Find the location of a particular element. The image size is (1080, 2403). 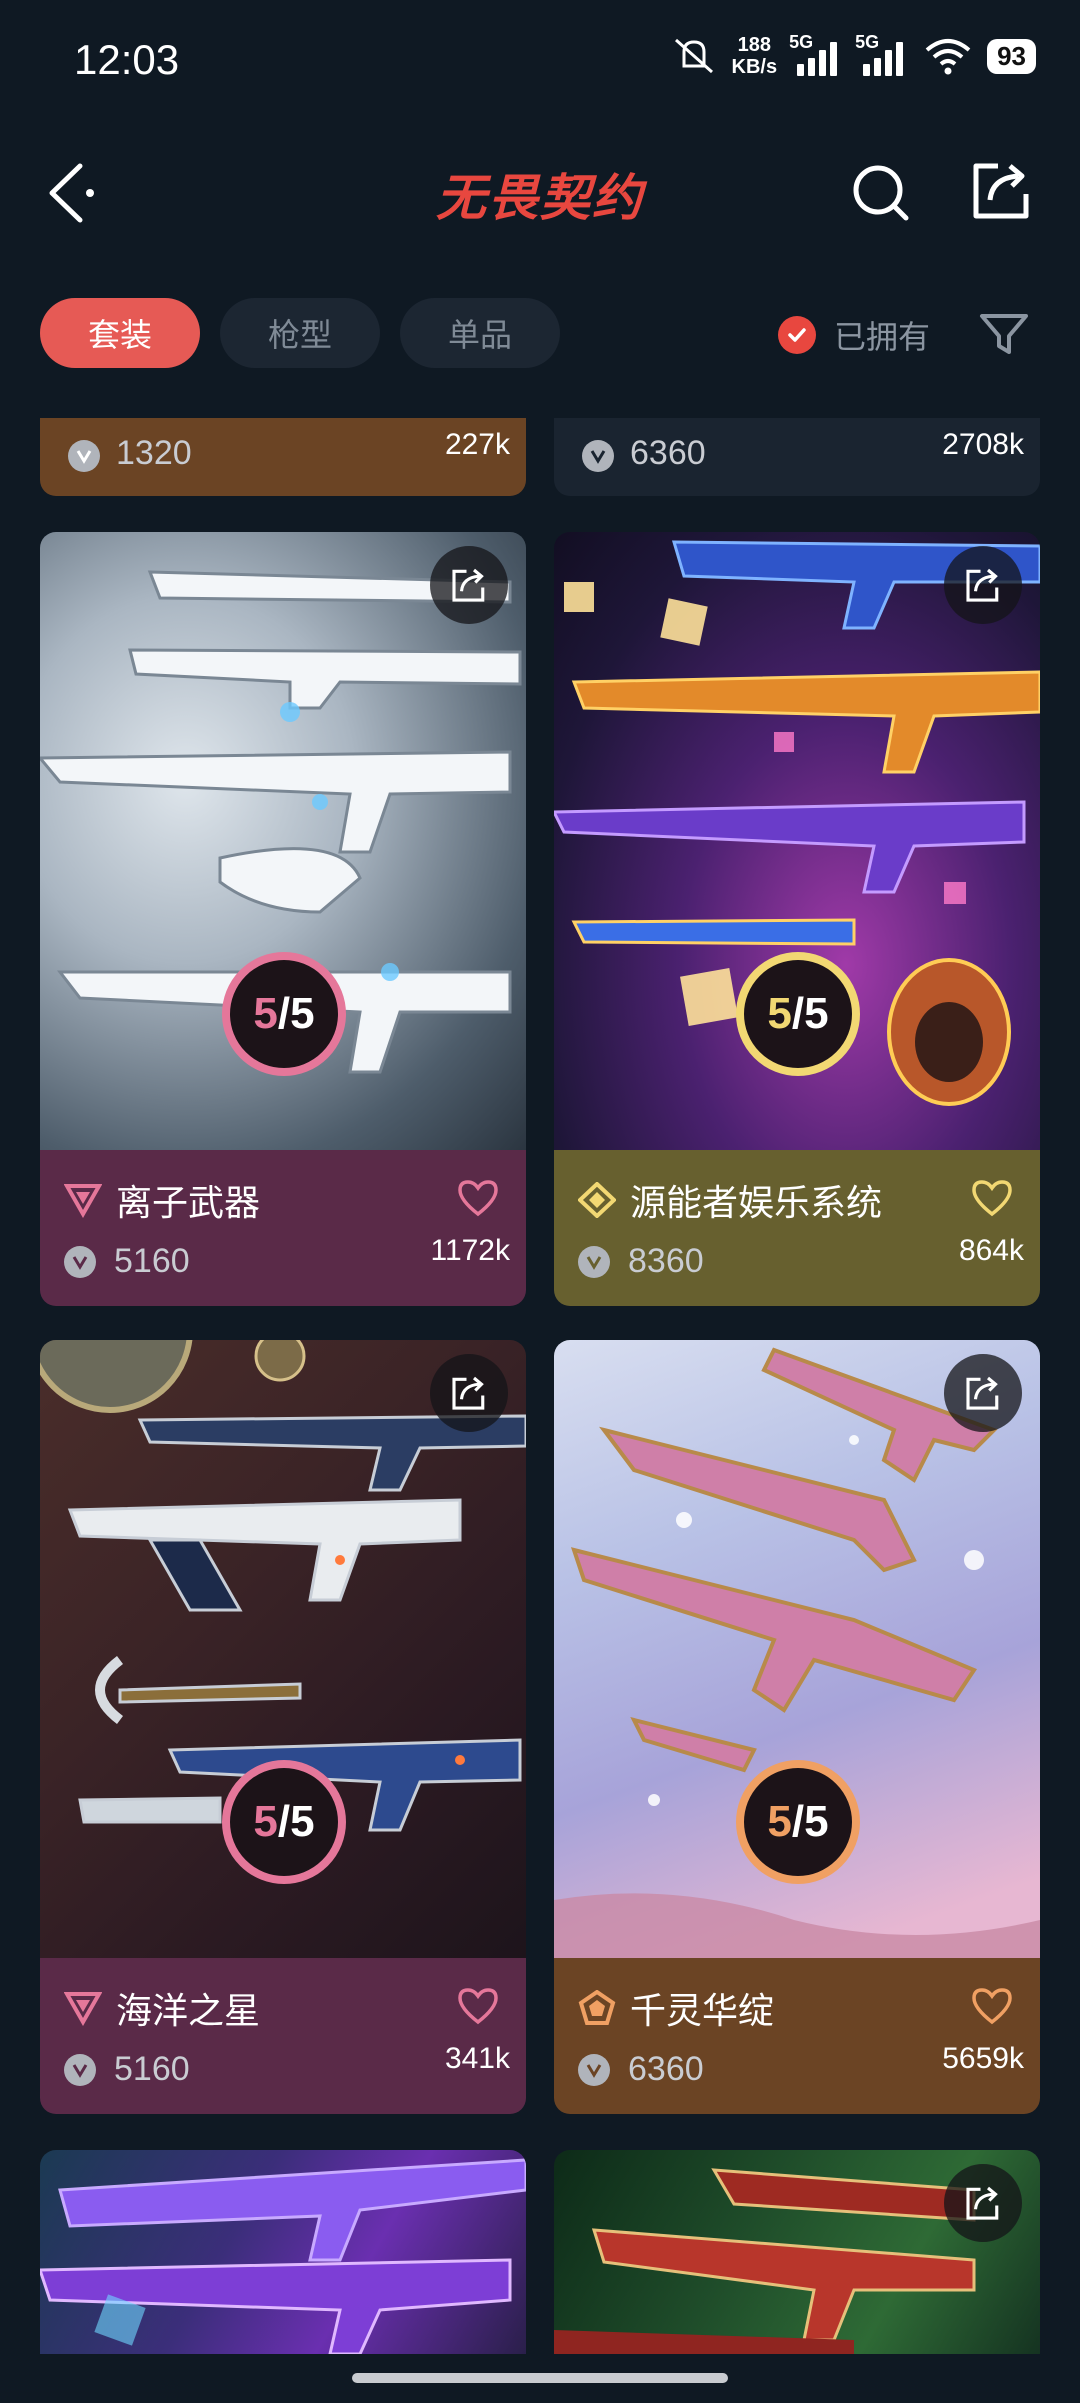

card-price: 1320 is located at coordinates (154, 453).